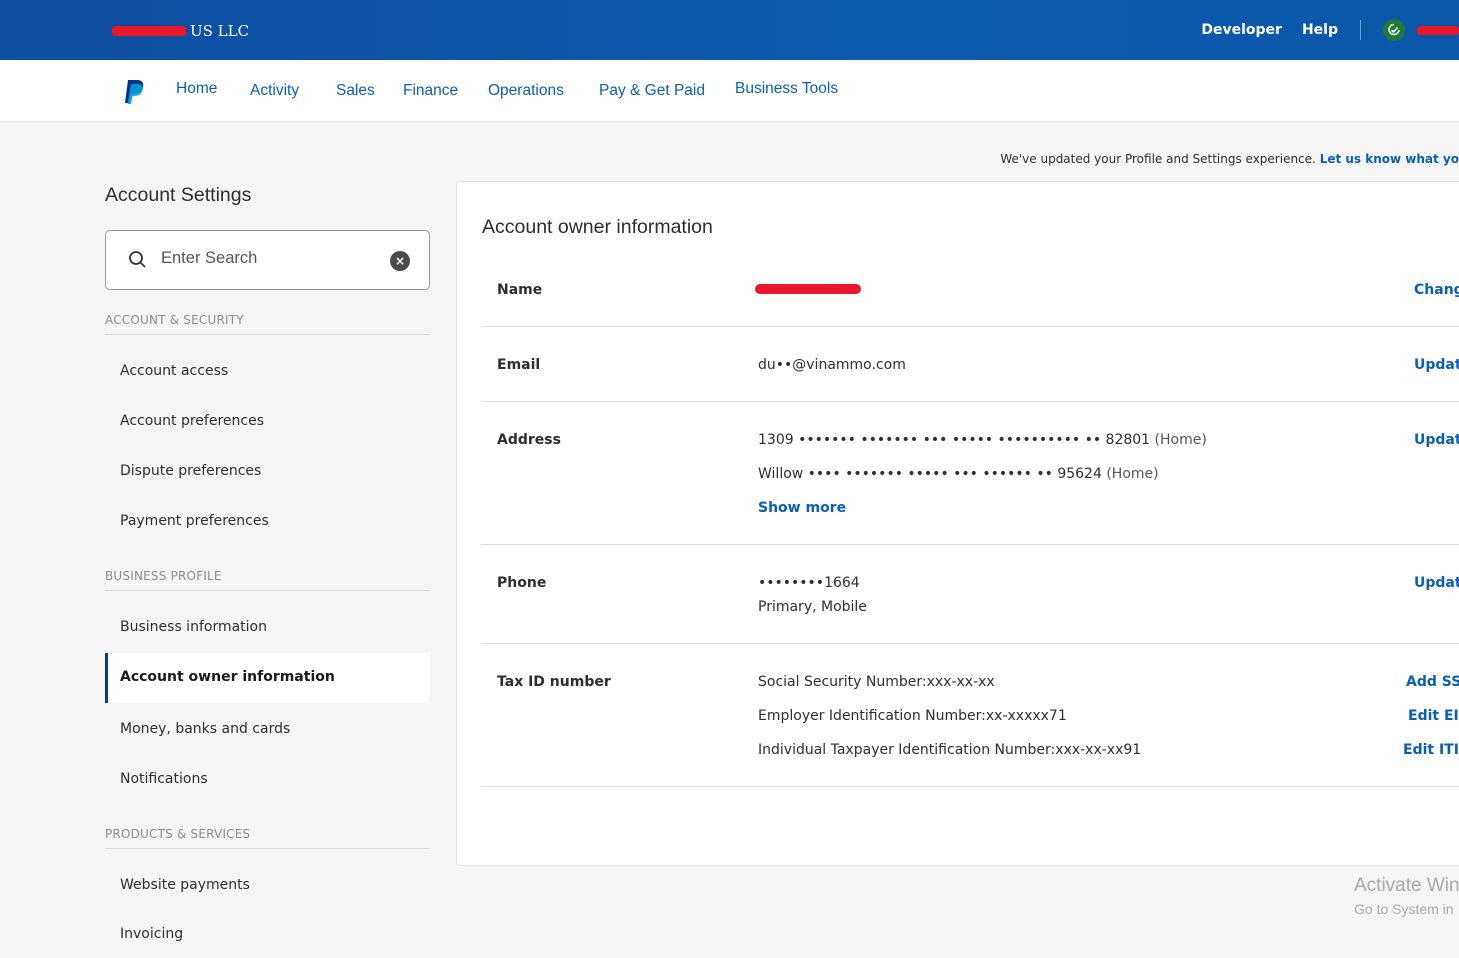 The width and height of the screenshot is (1459, 958). What do you see at coordinates (809, 583) in the screenshot?
I see `phone-value: ••••••••1664` at bounding box center [809, 583].